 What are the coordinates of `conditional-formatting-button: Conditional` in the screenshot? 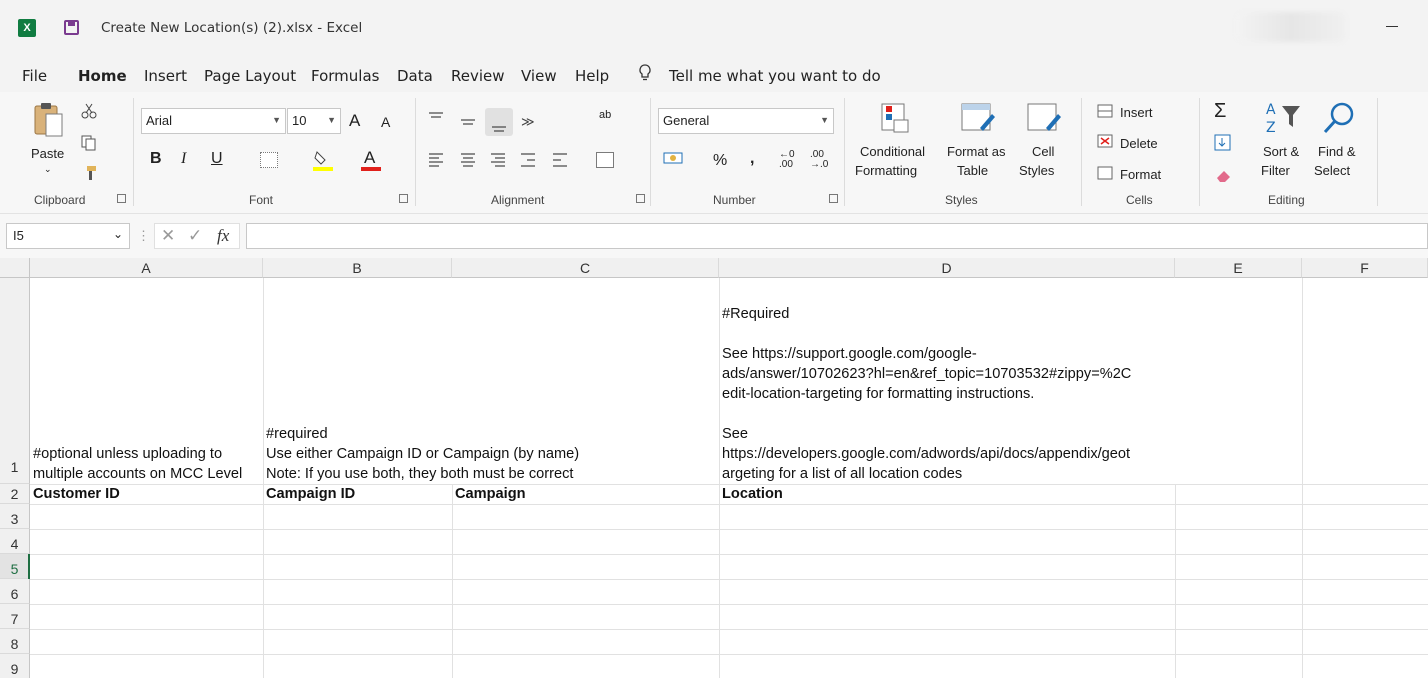 It's located at (892, 151).